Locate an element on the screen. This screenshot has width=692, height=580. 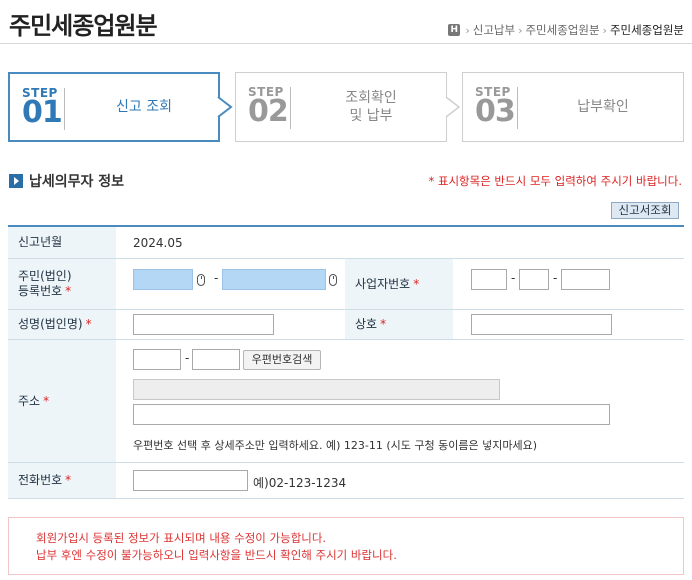
page-title: 주민세종업원분 is located at coordinates (83, 26).